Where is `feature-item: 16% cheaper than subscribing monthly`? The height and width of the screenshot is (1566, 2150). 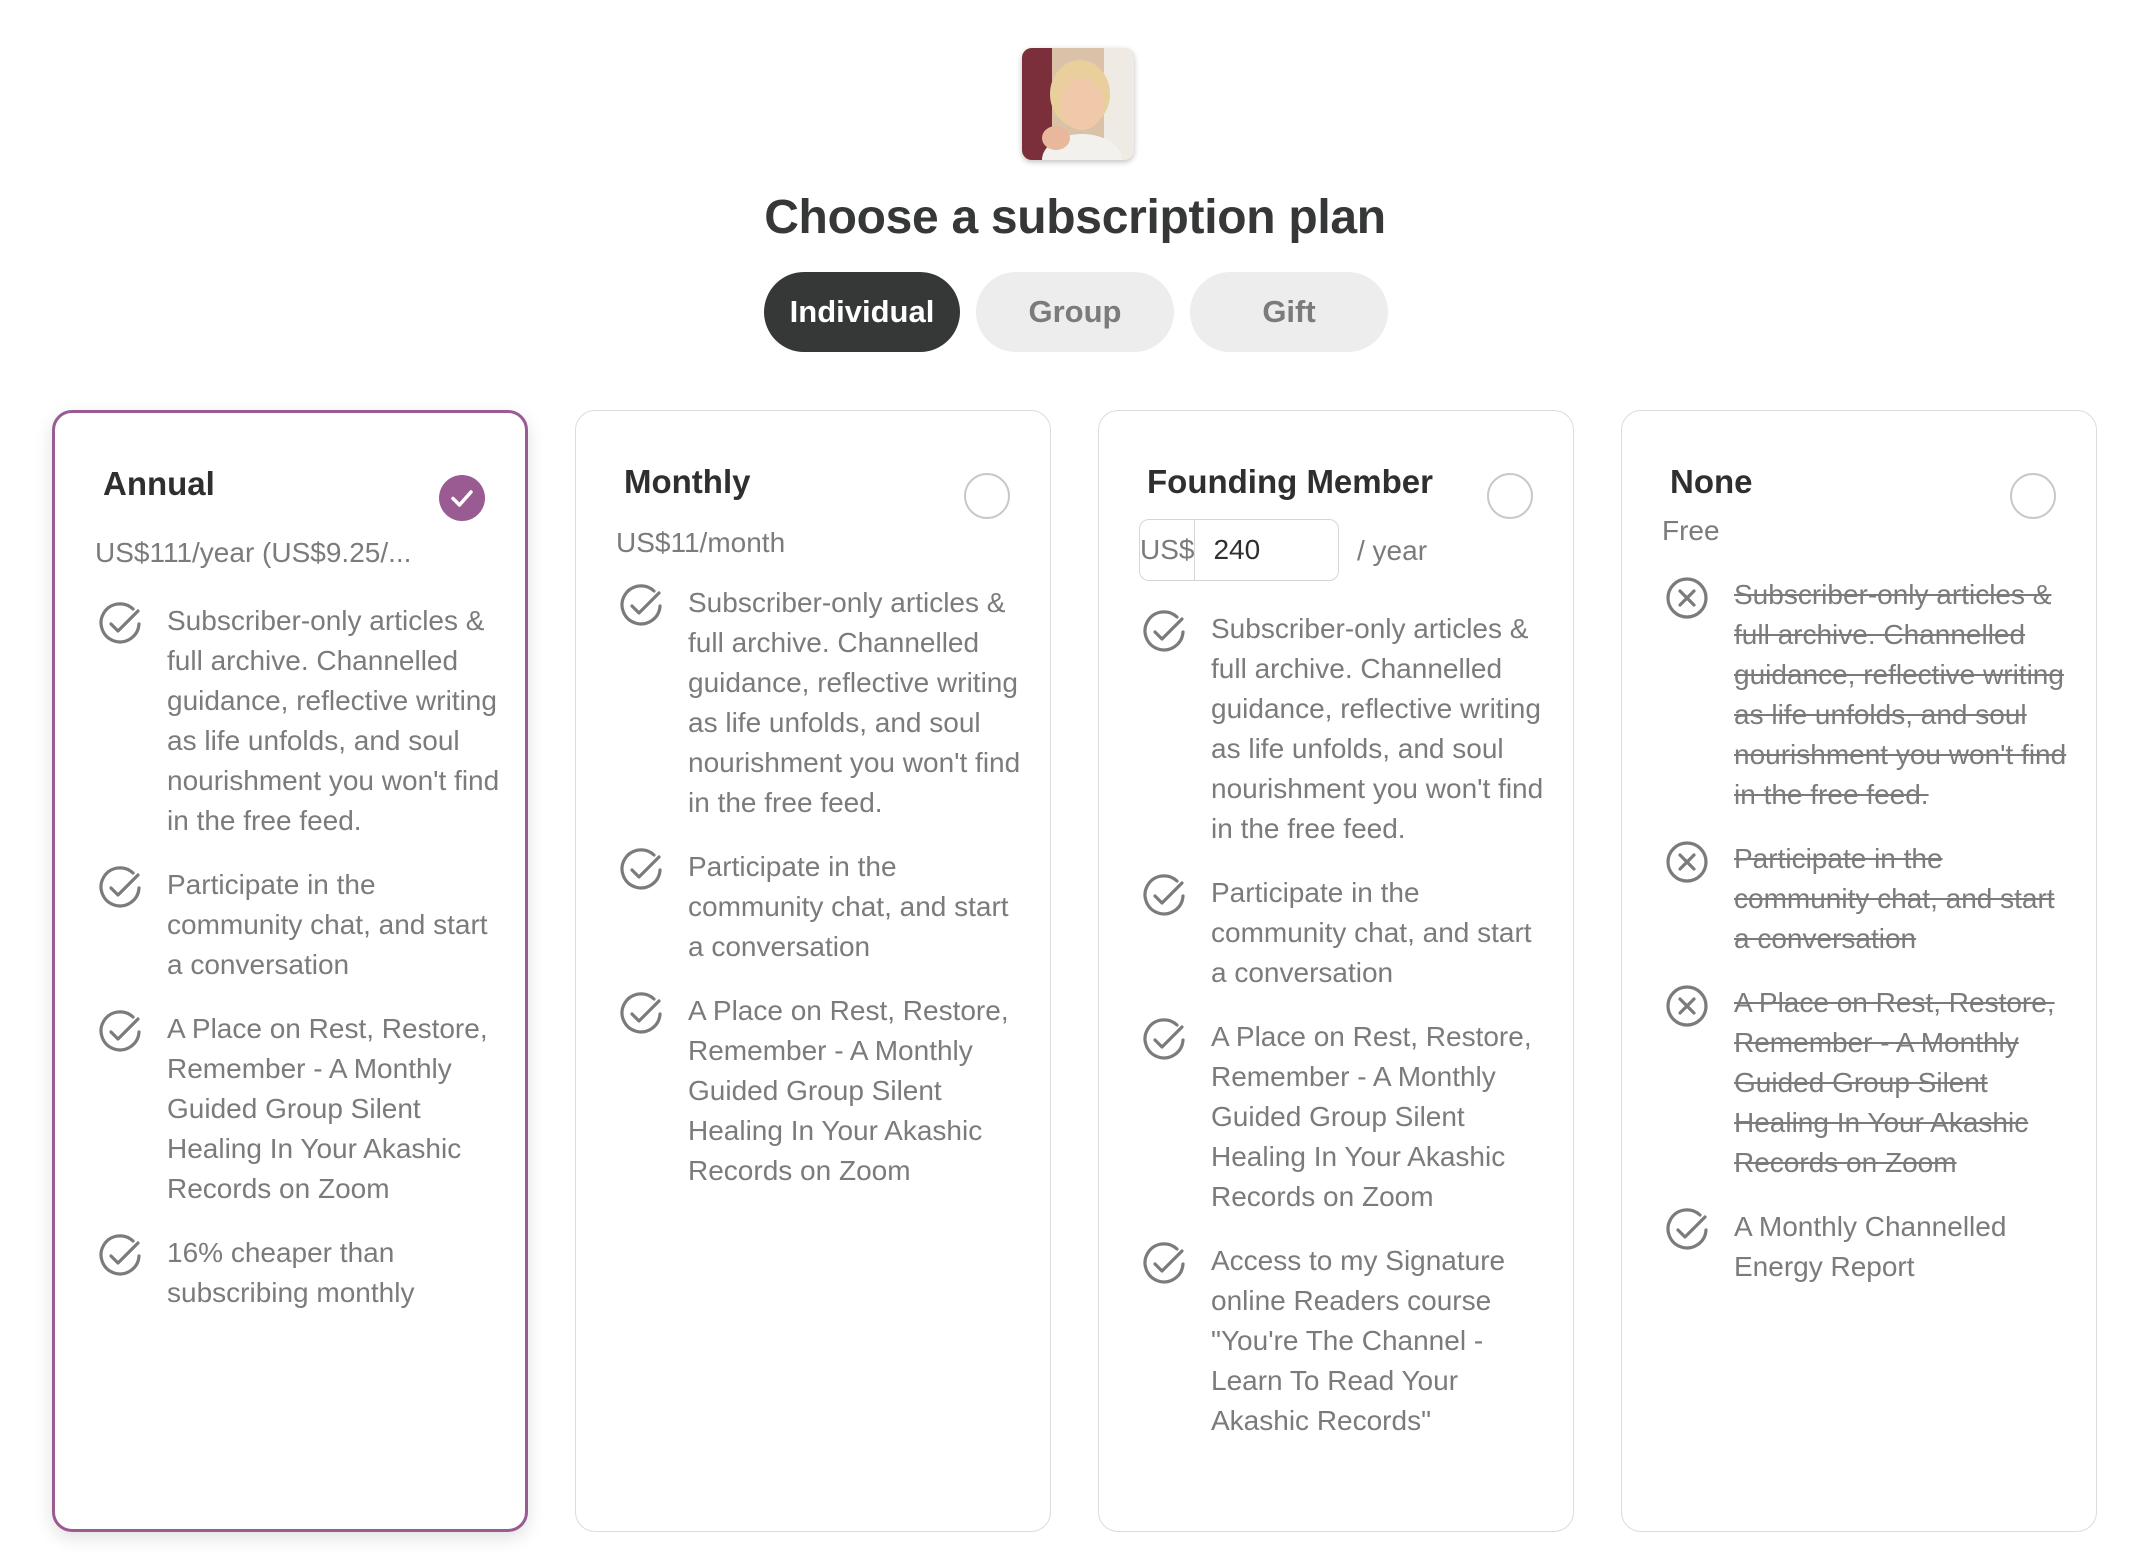
feature-item: 16% cheaper than subscribing monthly is located at coordinates (300, 1273).